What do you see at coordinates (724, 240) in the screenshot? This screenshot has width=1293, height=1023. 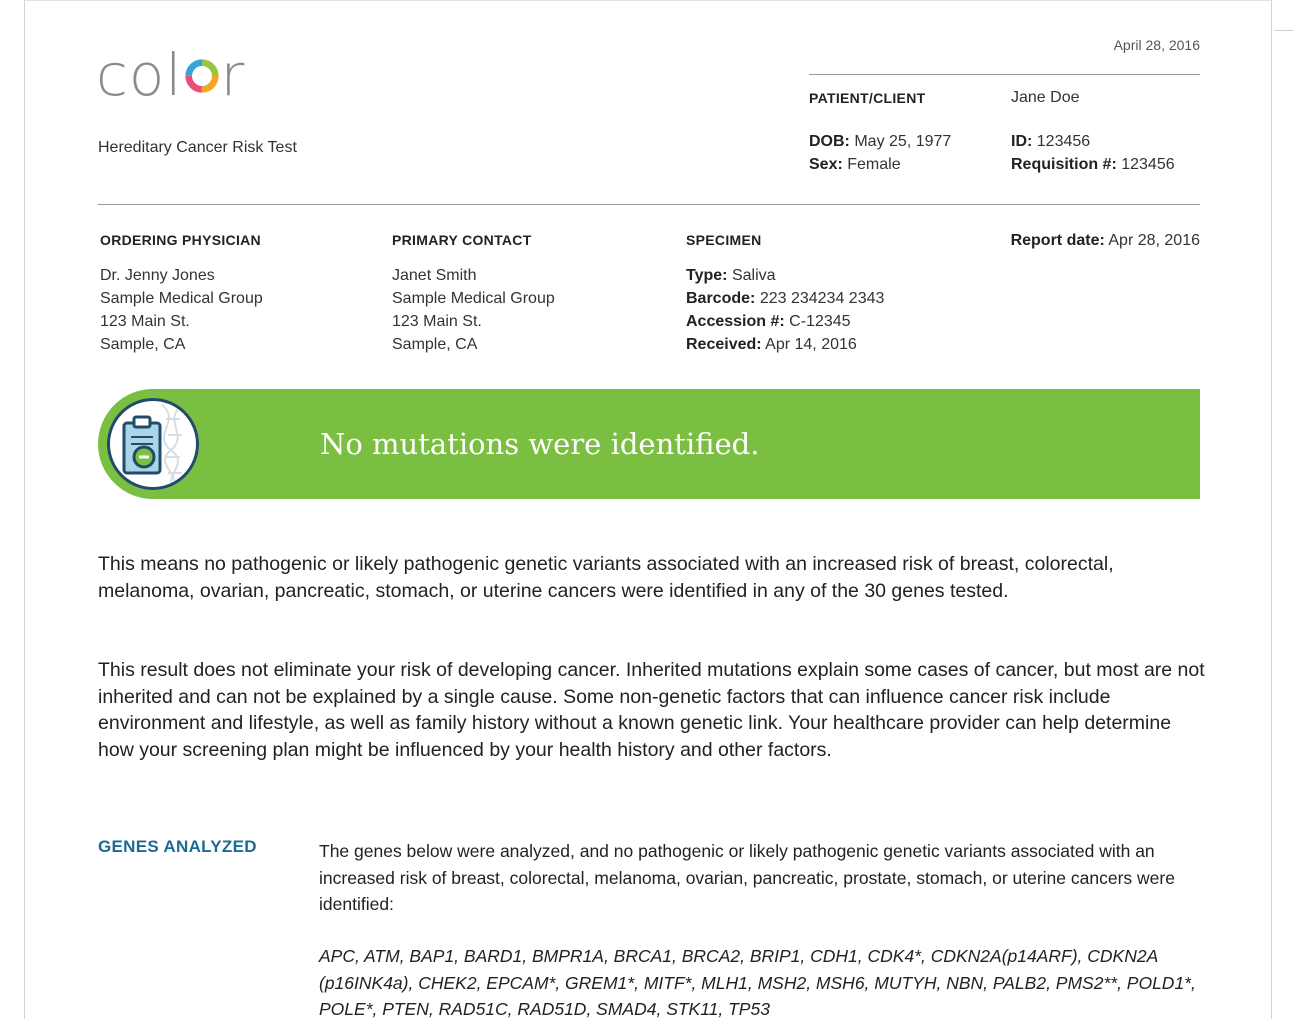 I see `specimen-label: SPECIMEN` at bounding box center [724, 240].